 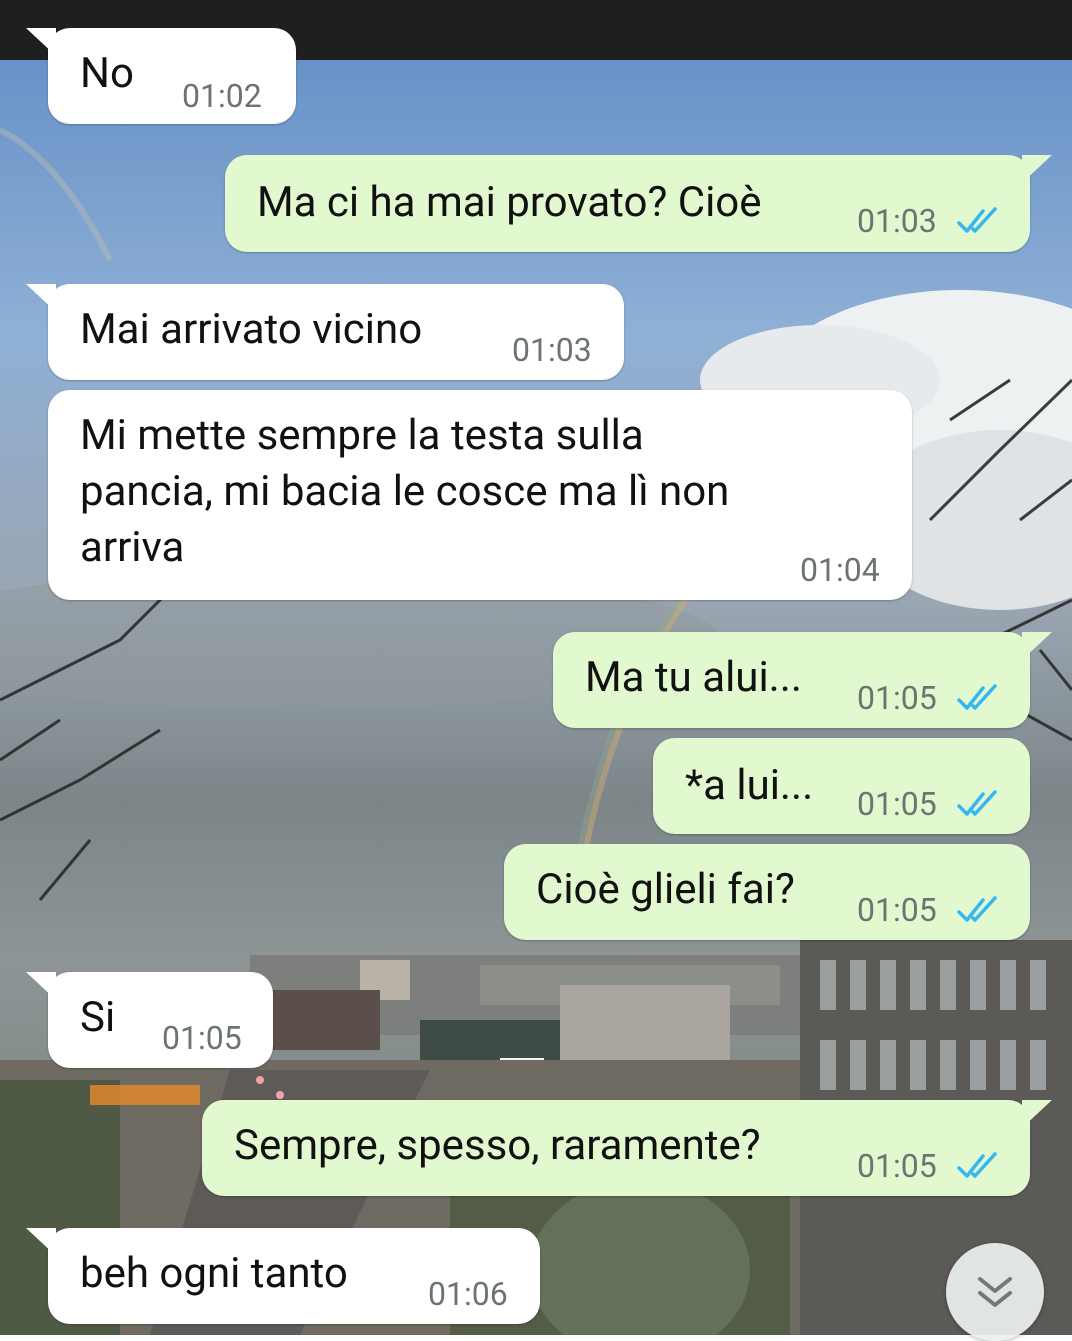 I want to click on message-text: beh ogni tanto, so click(x=214, y=1273).